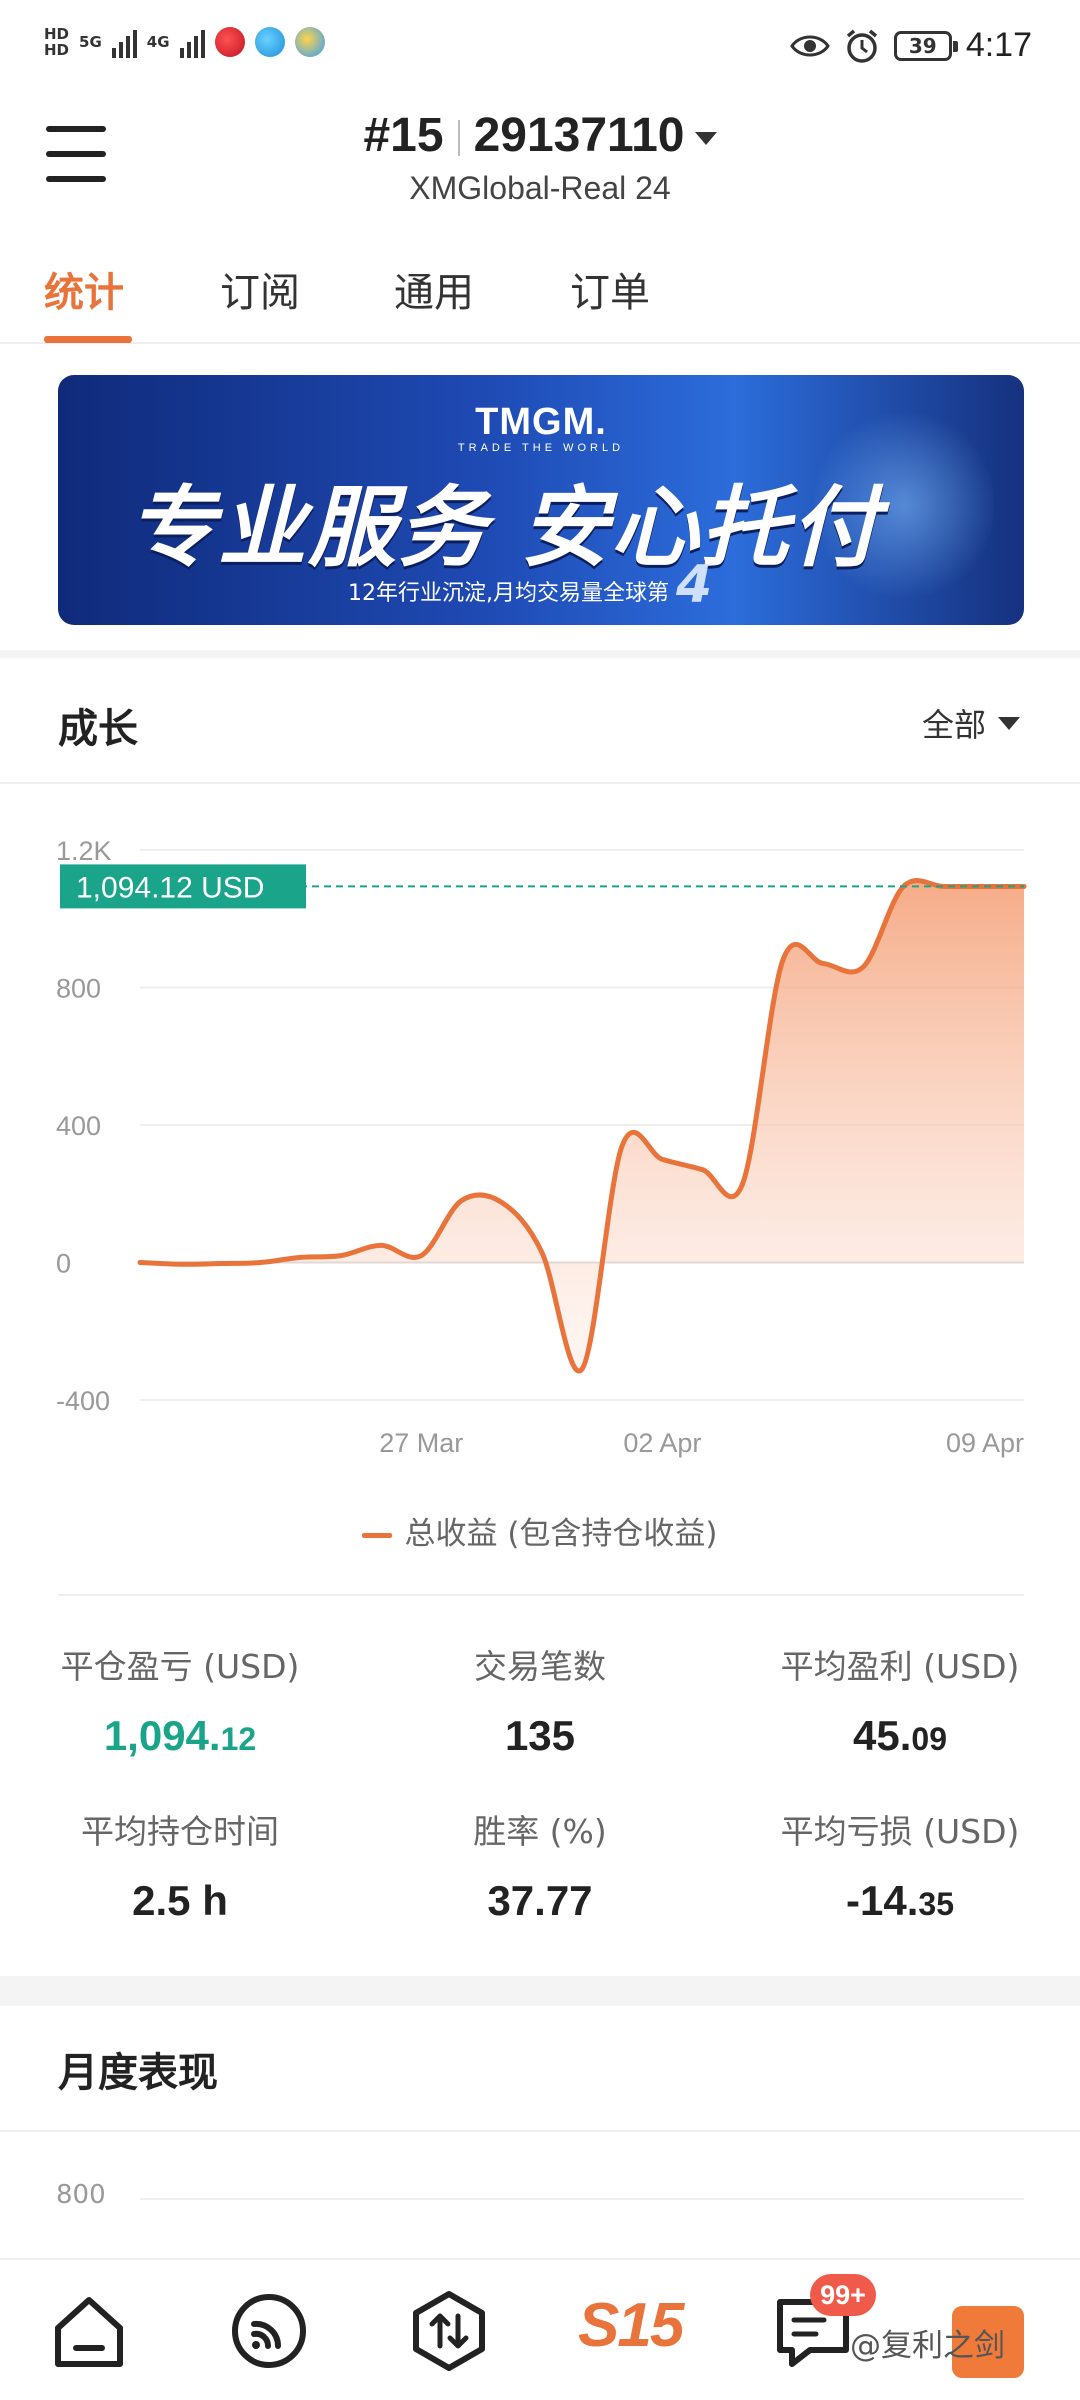 Image resolution: width=1080 pixels, height=2400 pixels. I want to click on stat-label: 平仓盈亏 (USD), so click(180, 1666).